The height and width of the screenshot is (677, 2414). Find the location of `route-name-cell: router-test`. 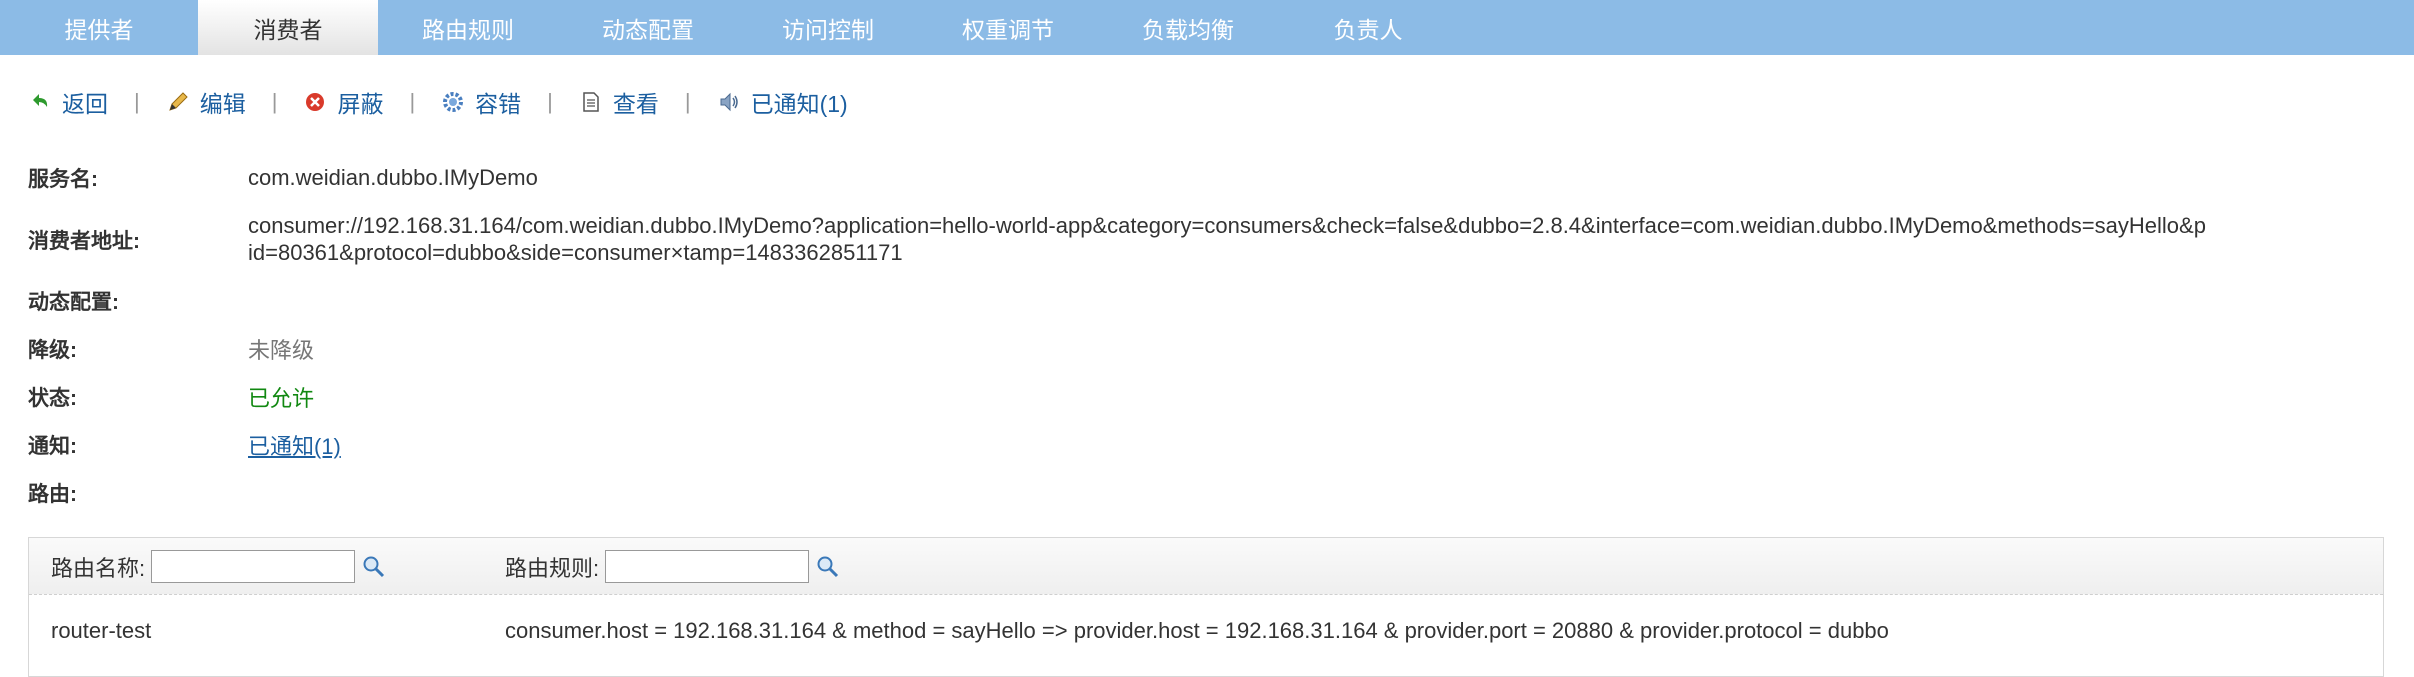

route-name-cell: router-test is located at coordinates (101, 630).